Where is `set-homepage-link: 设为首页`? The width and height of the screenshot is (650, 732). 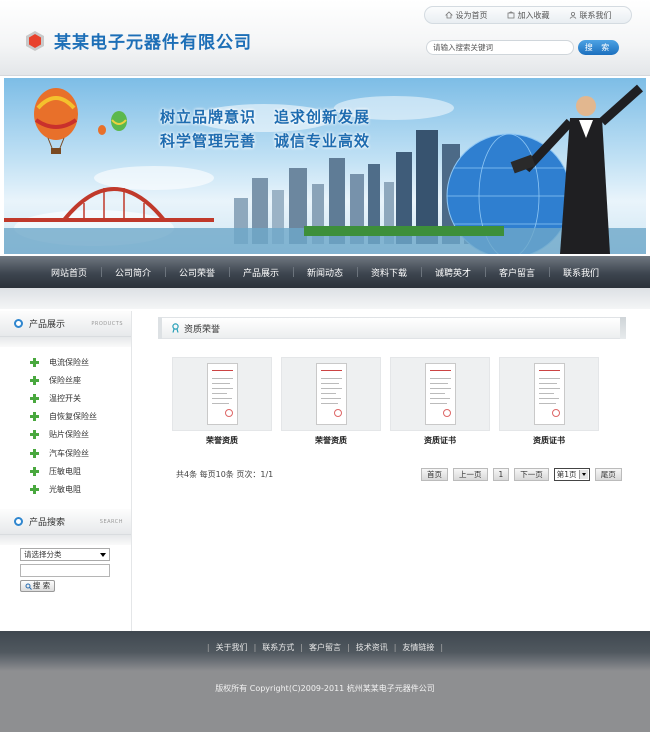 set-homepage-link: 设为首页 is located at coordinates (466, 15).